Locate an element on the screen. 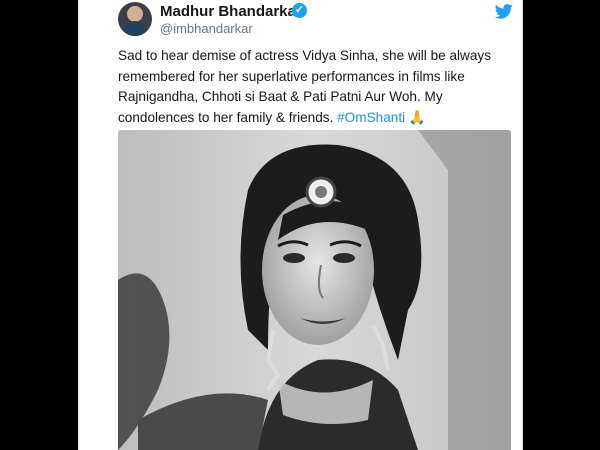  folded-hands-icon: 🙏 is located at coordinates (417, 117).